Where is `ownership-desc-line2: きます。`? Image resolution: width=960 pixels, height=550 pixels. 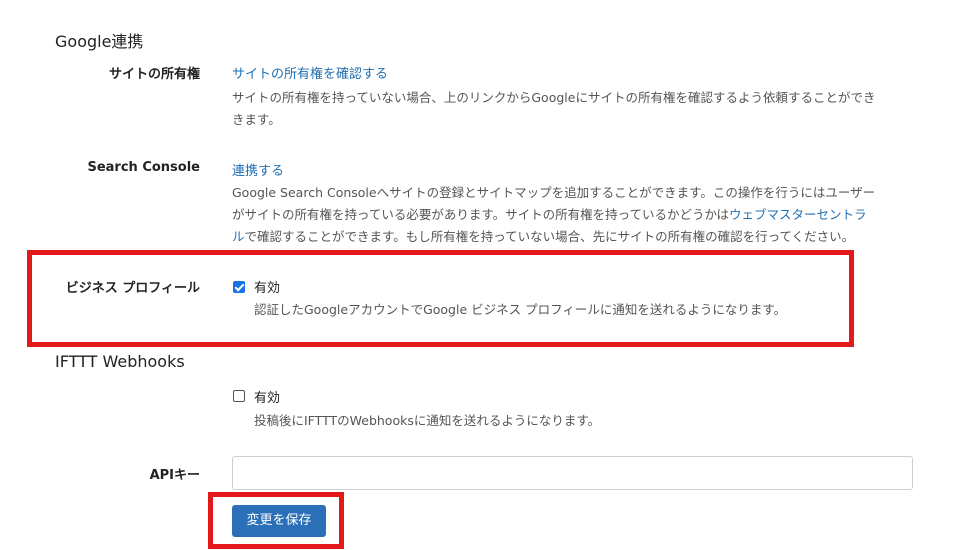
ownership-desc-line2: きます。 is located at coordinates (256, 119).